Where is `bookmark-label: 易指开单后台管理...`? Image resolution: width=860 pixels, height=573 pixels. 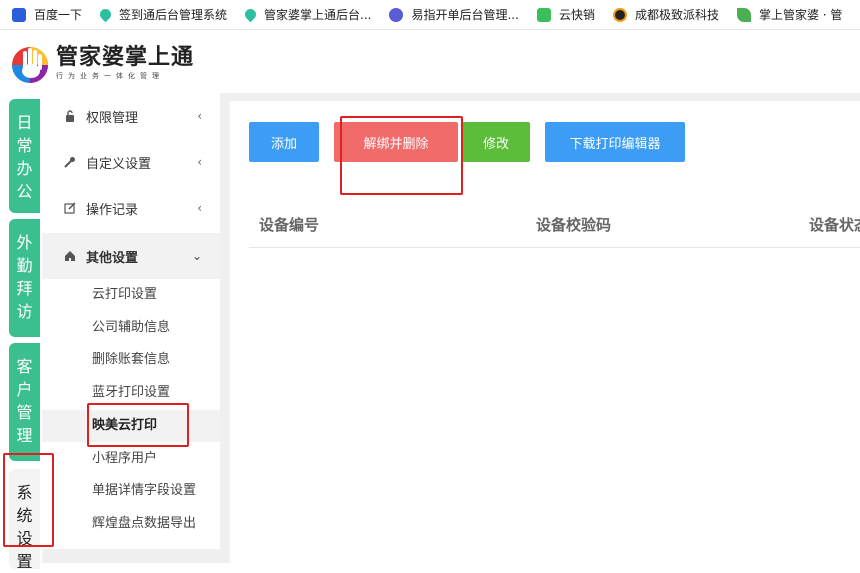 bookmark-label: 易指开单后台管理... is located at coordinates (465, 15).